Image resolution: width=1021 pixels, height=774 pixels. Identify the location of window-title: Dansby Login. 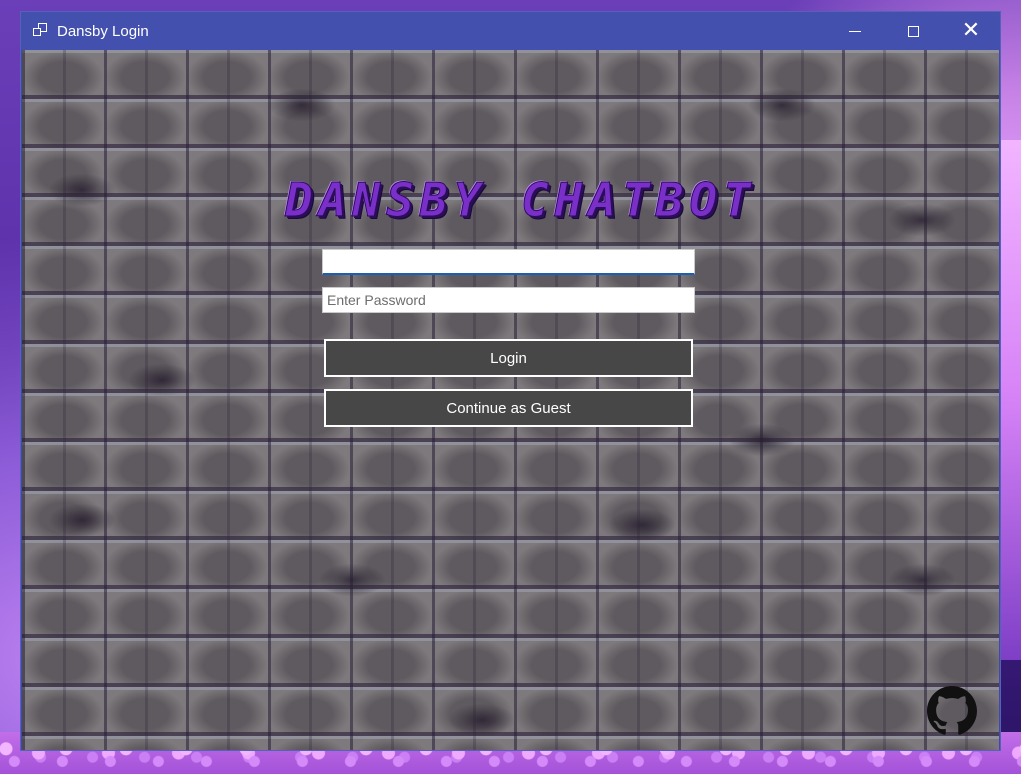
(103, 31).